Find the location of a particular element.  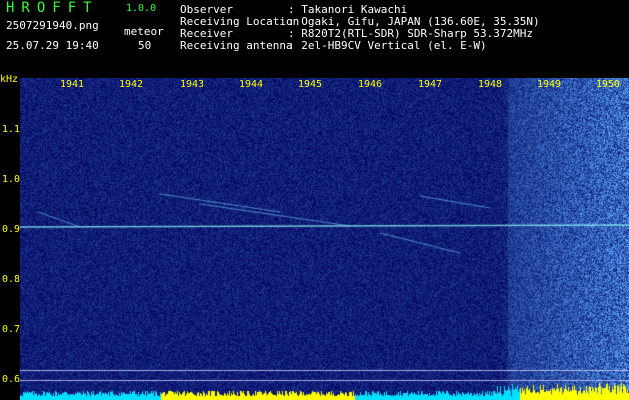

file-datetime: 25.07.29 19:40 is located at coordinates (52, 45).